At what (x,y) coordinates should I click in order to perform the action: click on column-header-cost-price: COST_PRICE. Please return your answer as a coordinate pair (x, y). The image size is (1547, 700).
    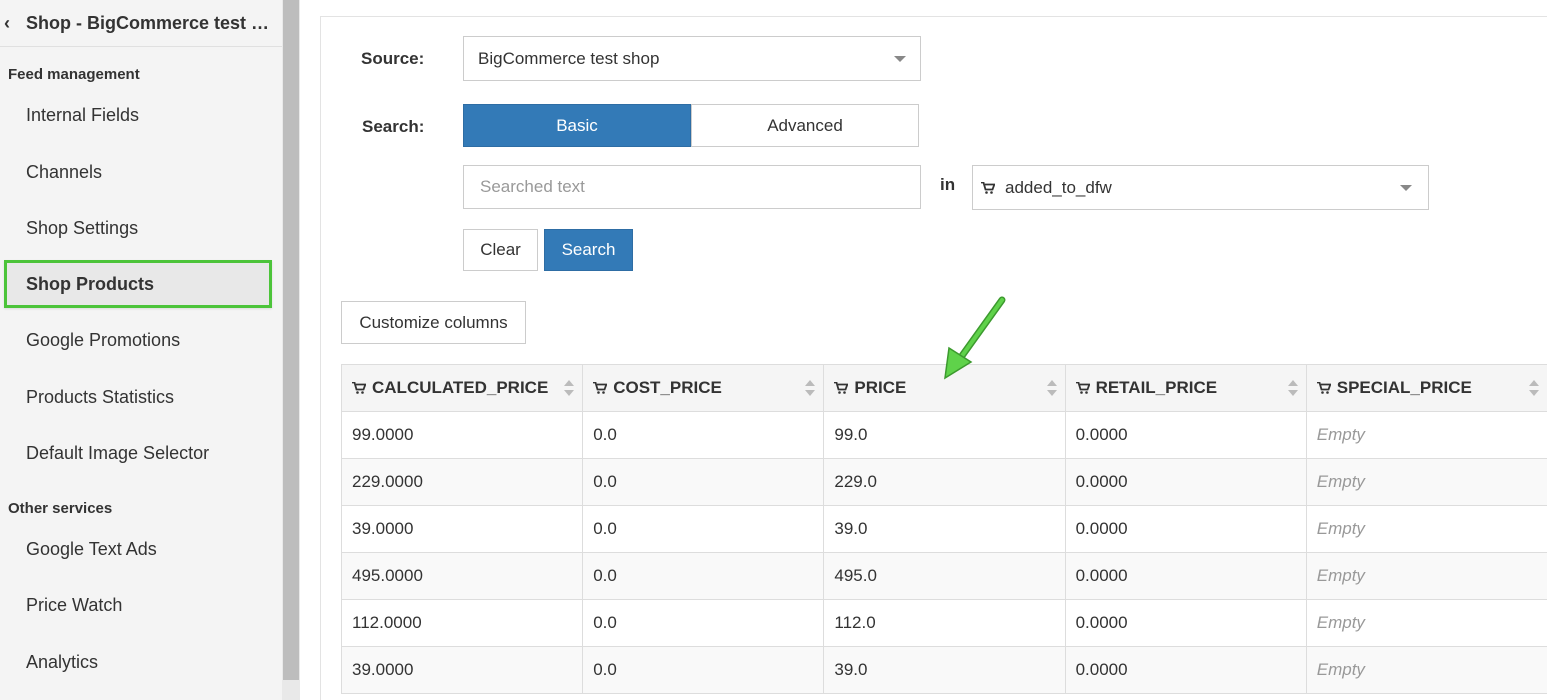
    Looking at the image, I should click on (703, 388).